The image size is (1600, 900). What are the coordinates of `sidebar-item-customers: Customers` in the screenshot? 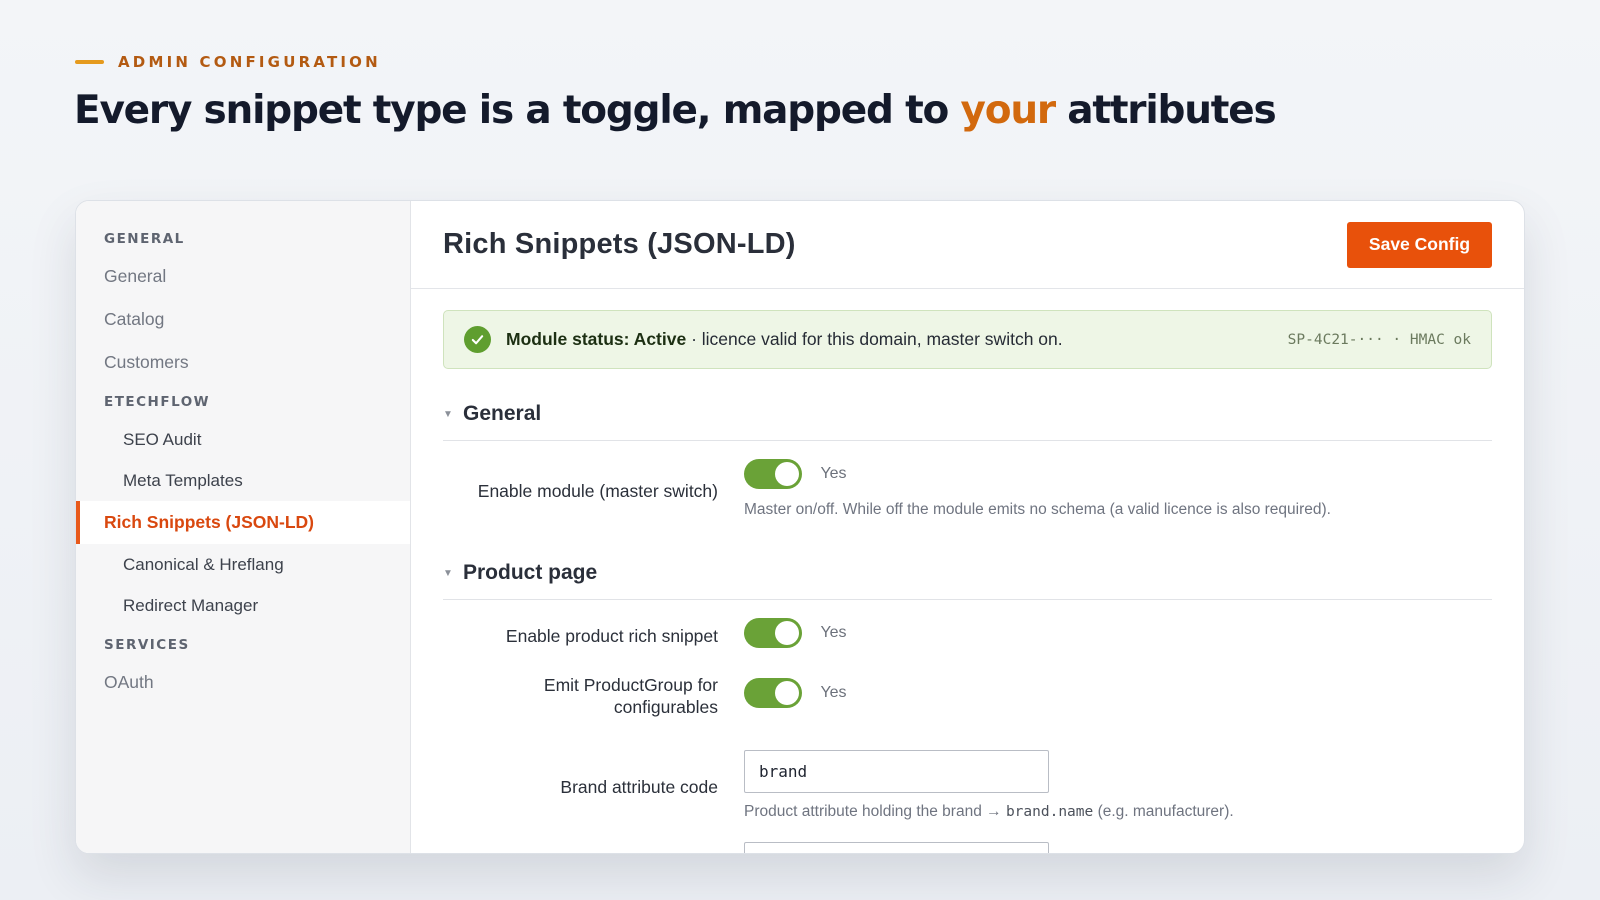 It's located at (243, 362).